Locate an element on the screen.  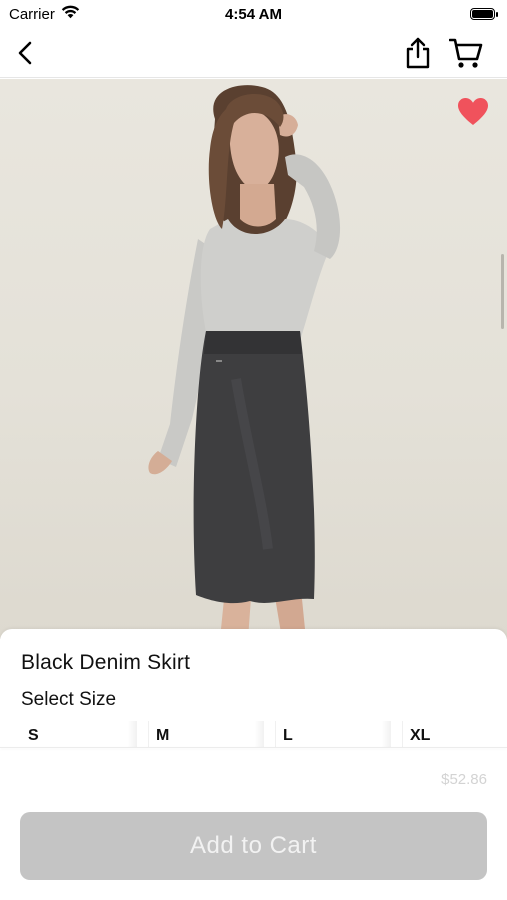
status-left: Carrier is located at coordinates (40, 14).